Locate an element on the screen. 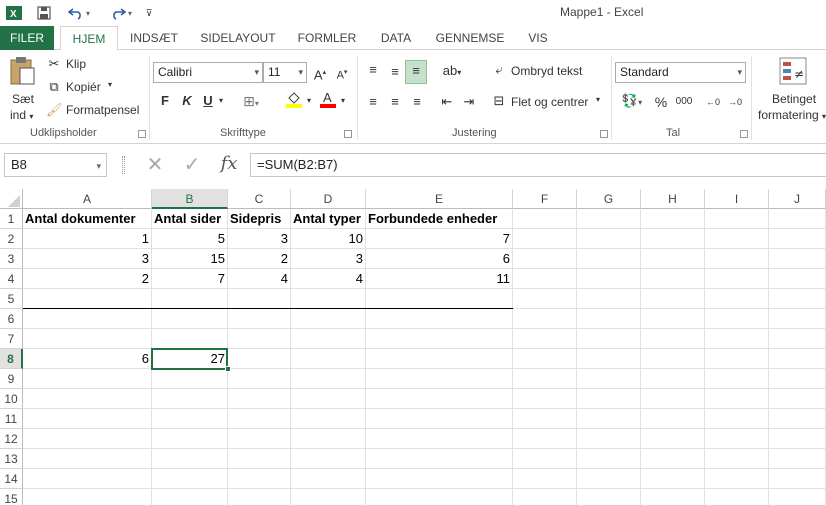  tab-data: DATA is located at coordinates (396, 38).